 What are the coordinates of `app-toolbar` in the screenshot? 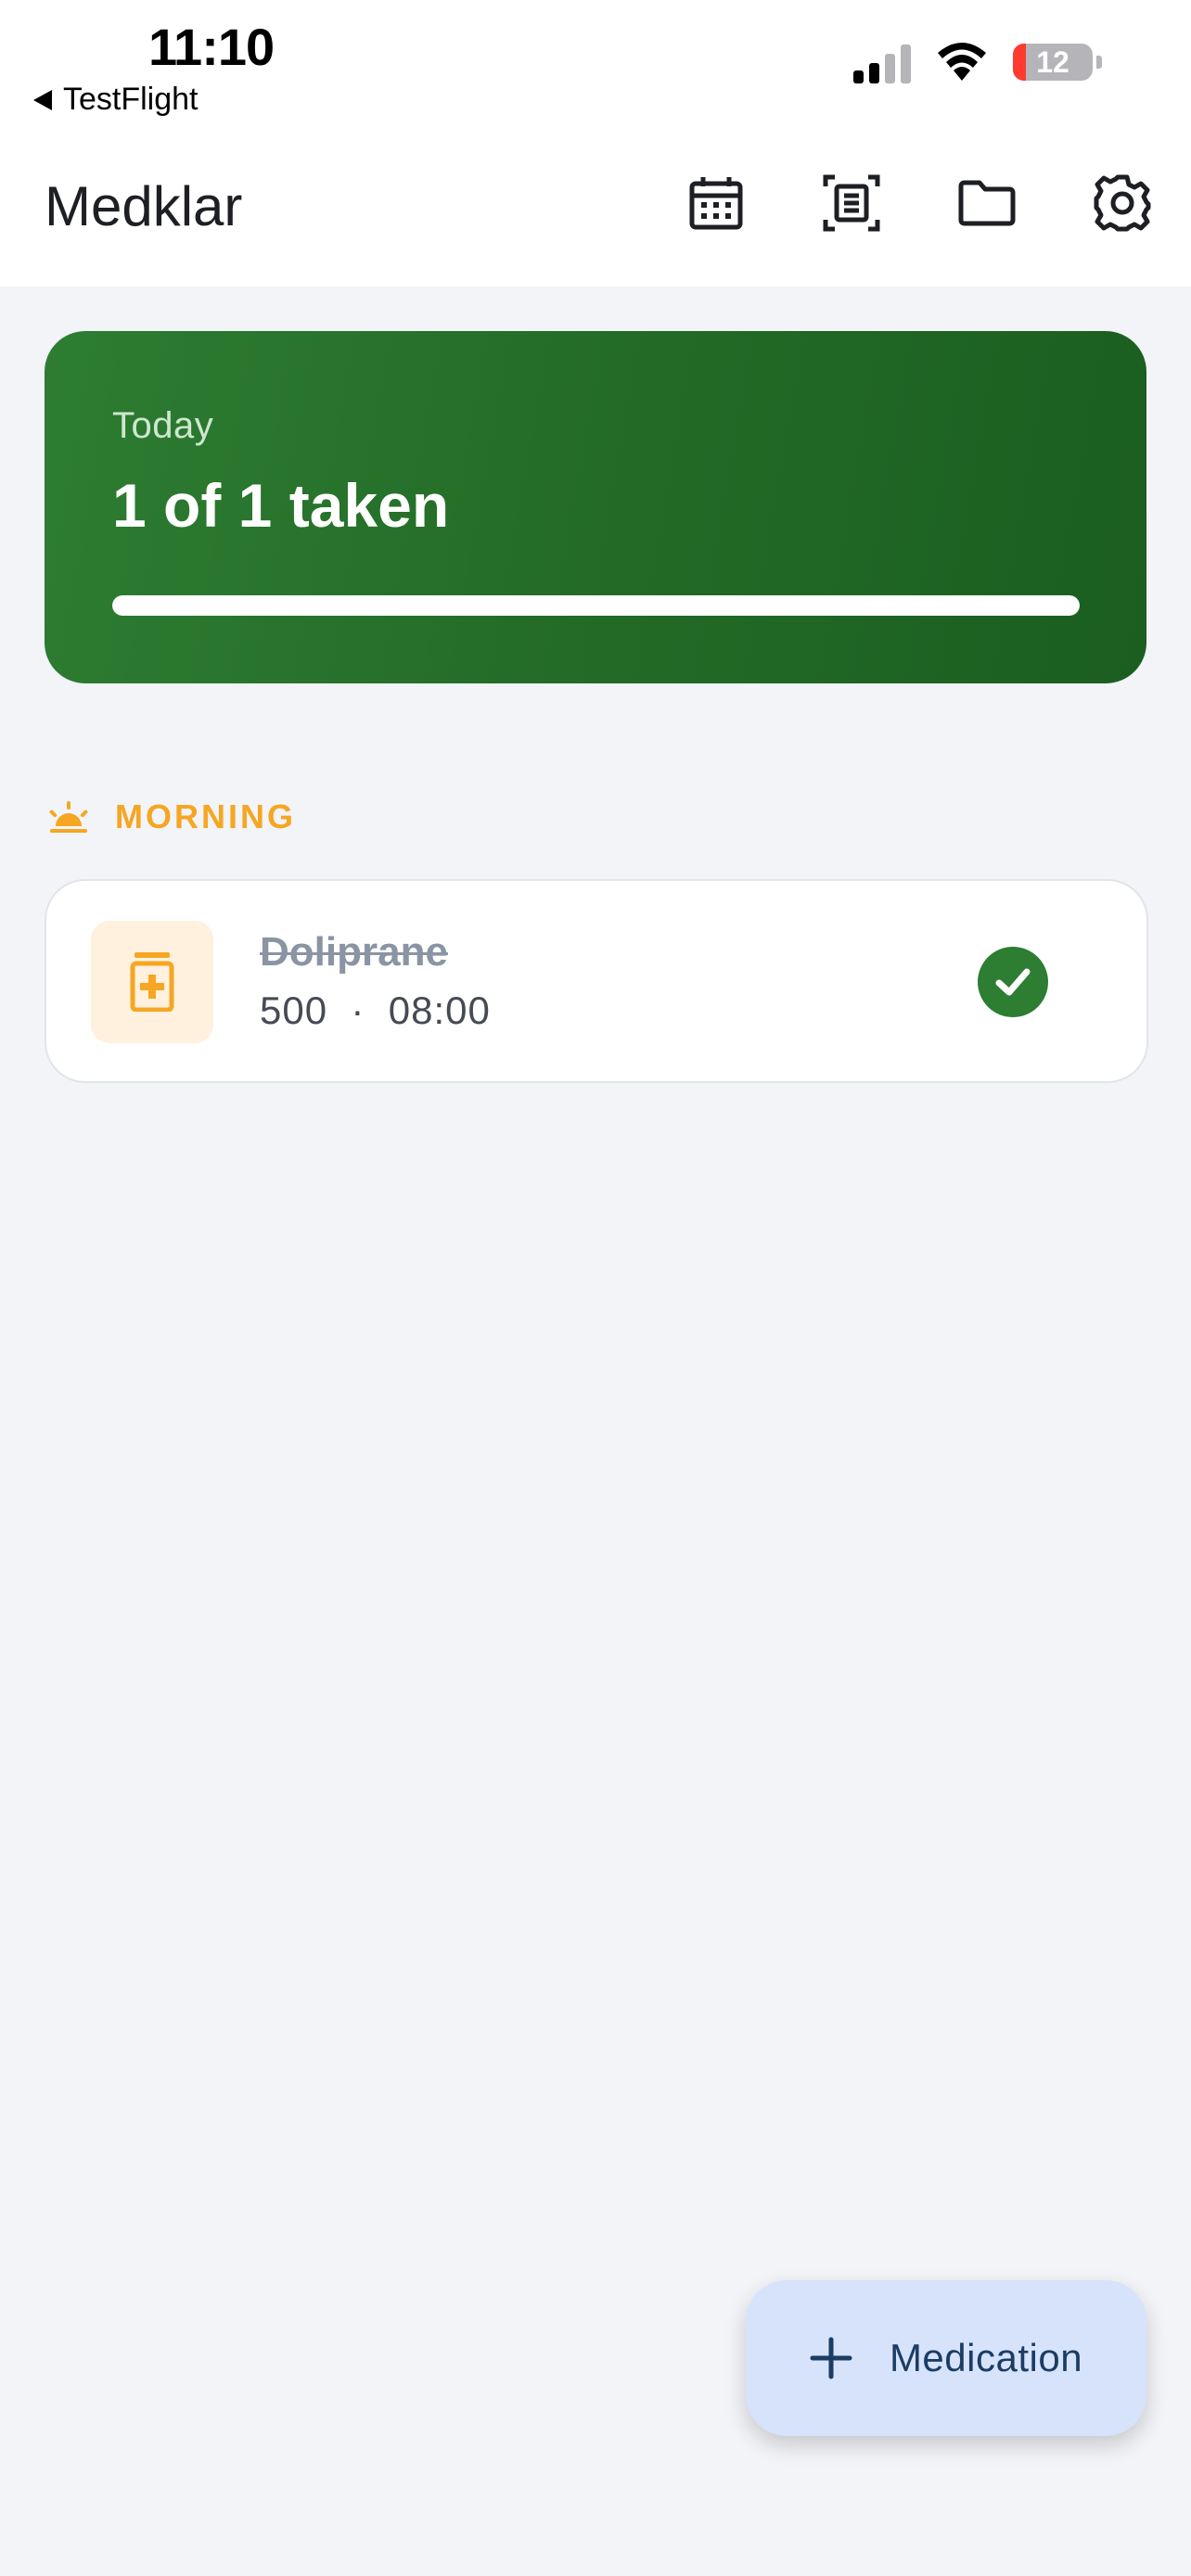 It's located at (919, 203).